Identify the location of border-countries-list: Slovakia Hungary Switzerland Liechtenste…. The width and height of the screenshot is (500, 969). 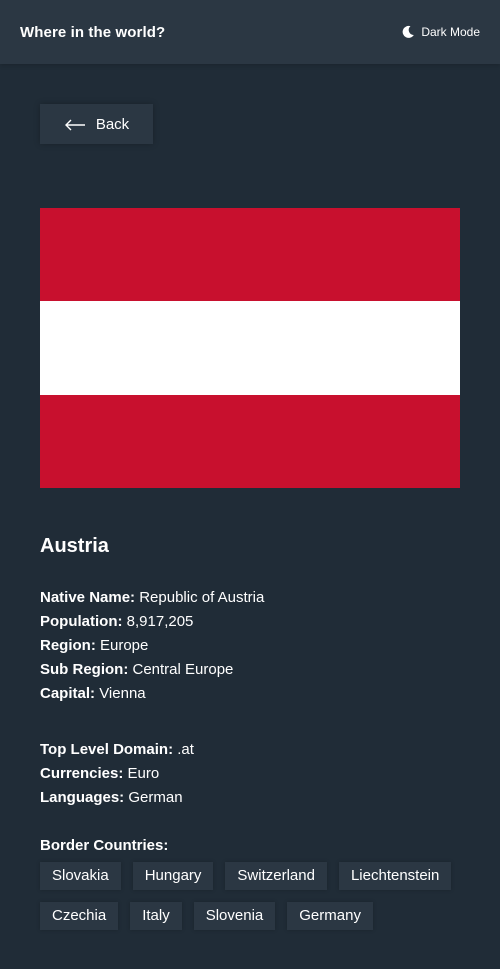
(250, 896).